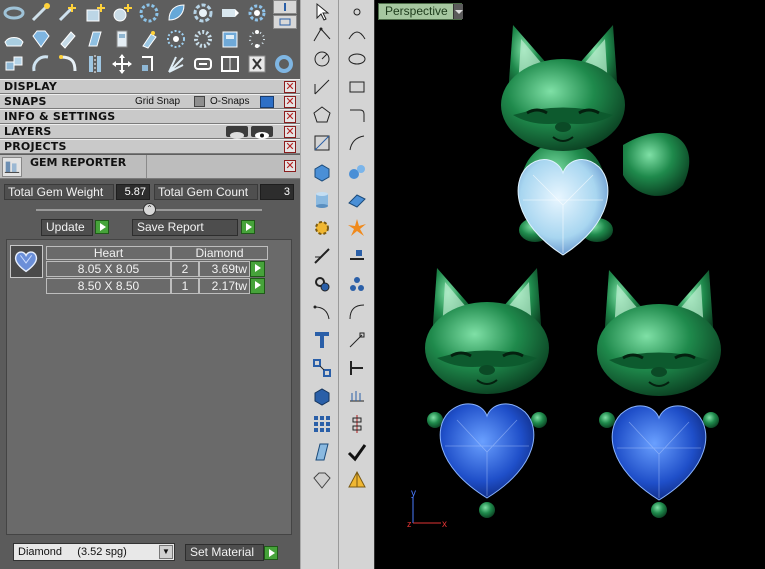 The width and height of the screenshot is (765, 569). Describe the element at coordinates (67, 39) in the screenshot. I see `sweep-icon` at that location.